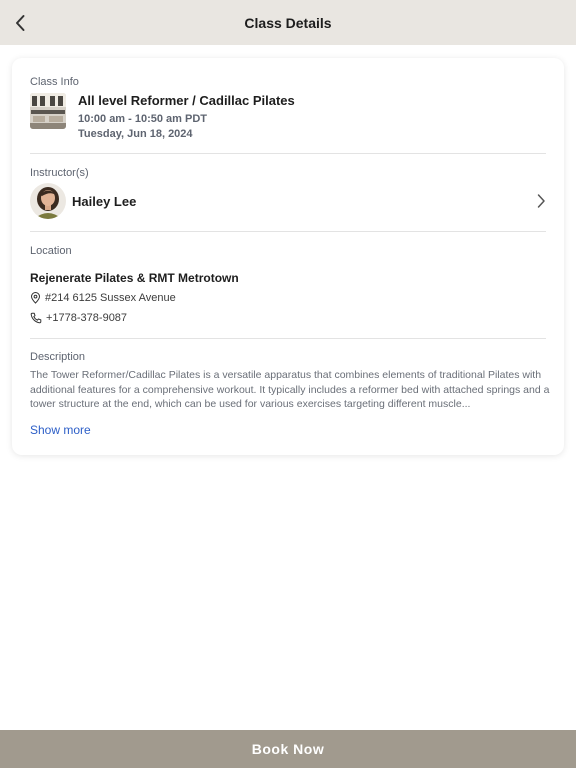 This screenshot has height=768, width=576. I want to click on class-thumbnail, so click(48, 111).